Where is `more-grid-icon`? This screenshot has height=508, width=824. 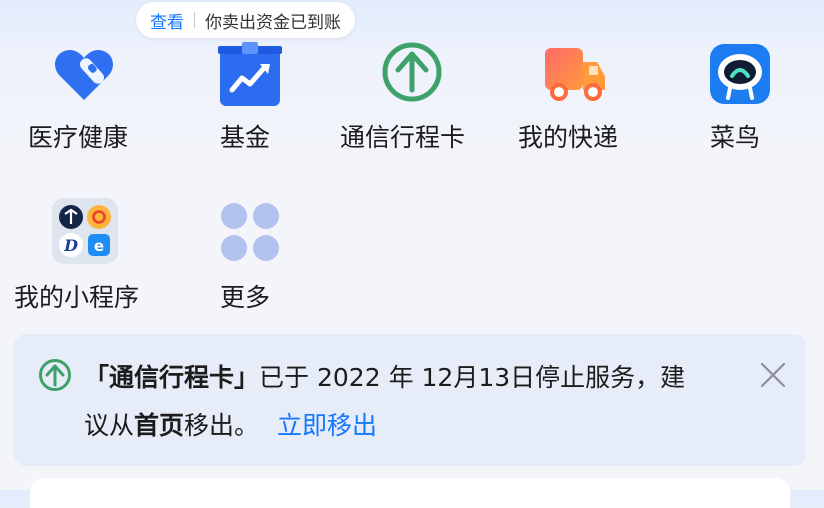 more-grid-icon is located at coordinates (250, 232).